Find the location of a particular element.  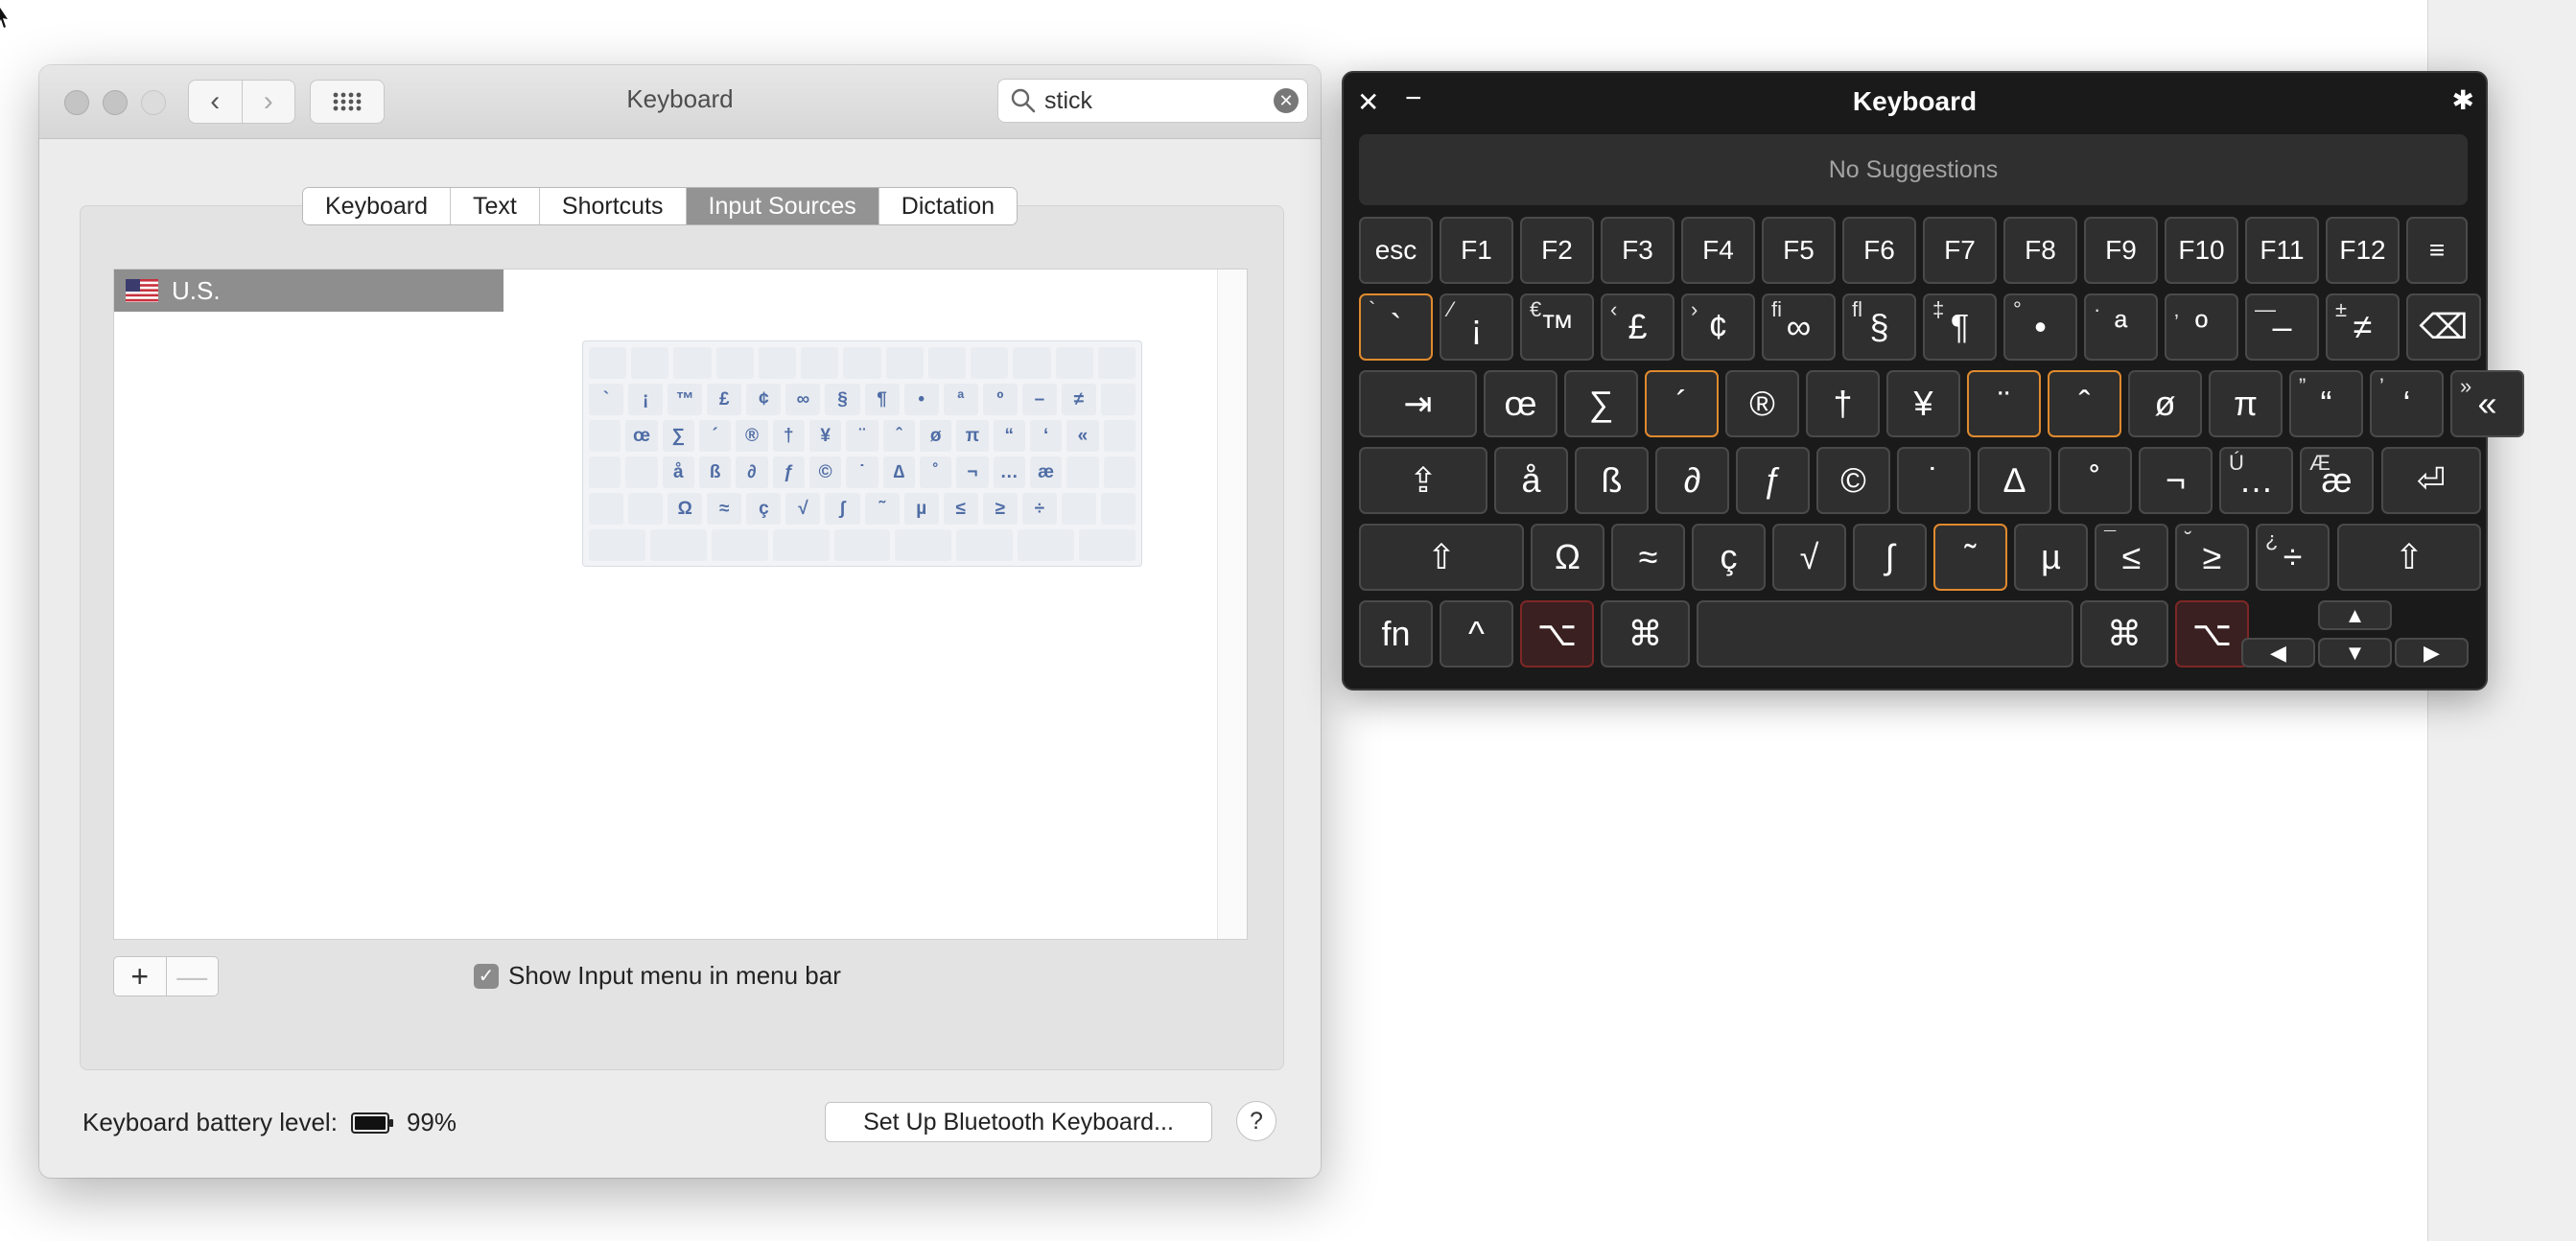

key-option-right: ⌥ is located at coordinates (2212, 633).